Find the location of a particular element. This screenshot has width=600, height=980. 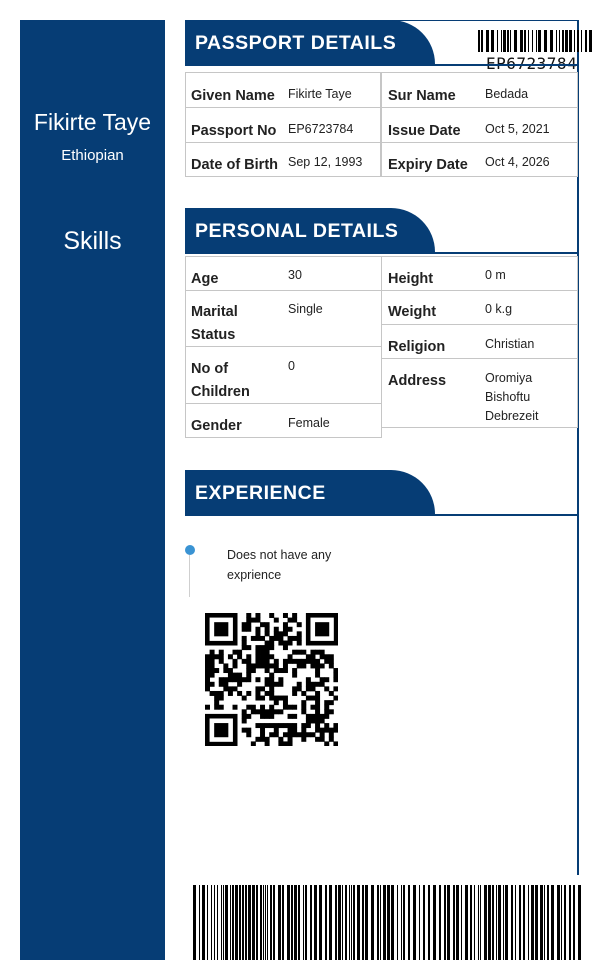

address-line2: Bishoftu is located at coordinates (508, 397).